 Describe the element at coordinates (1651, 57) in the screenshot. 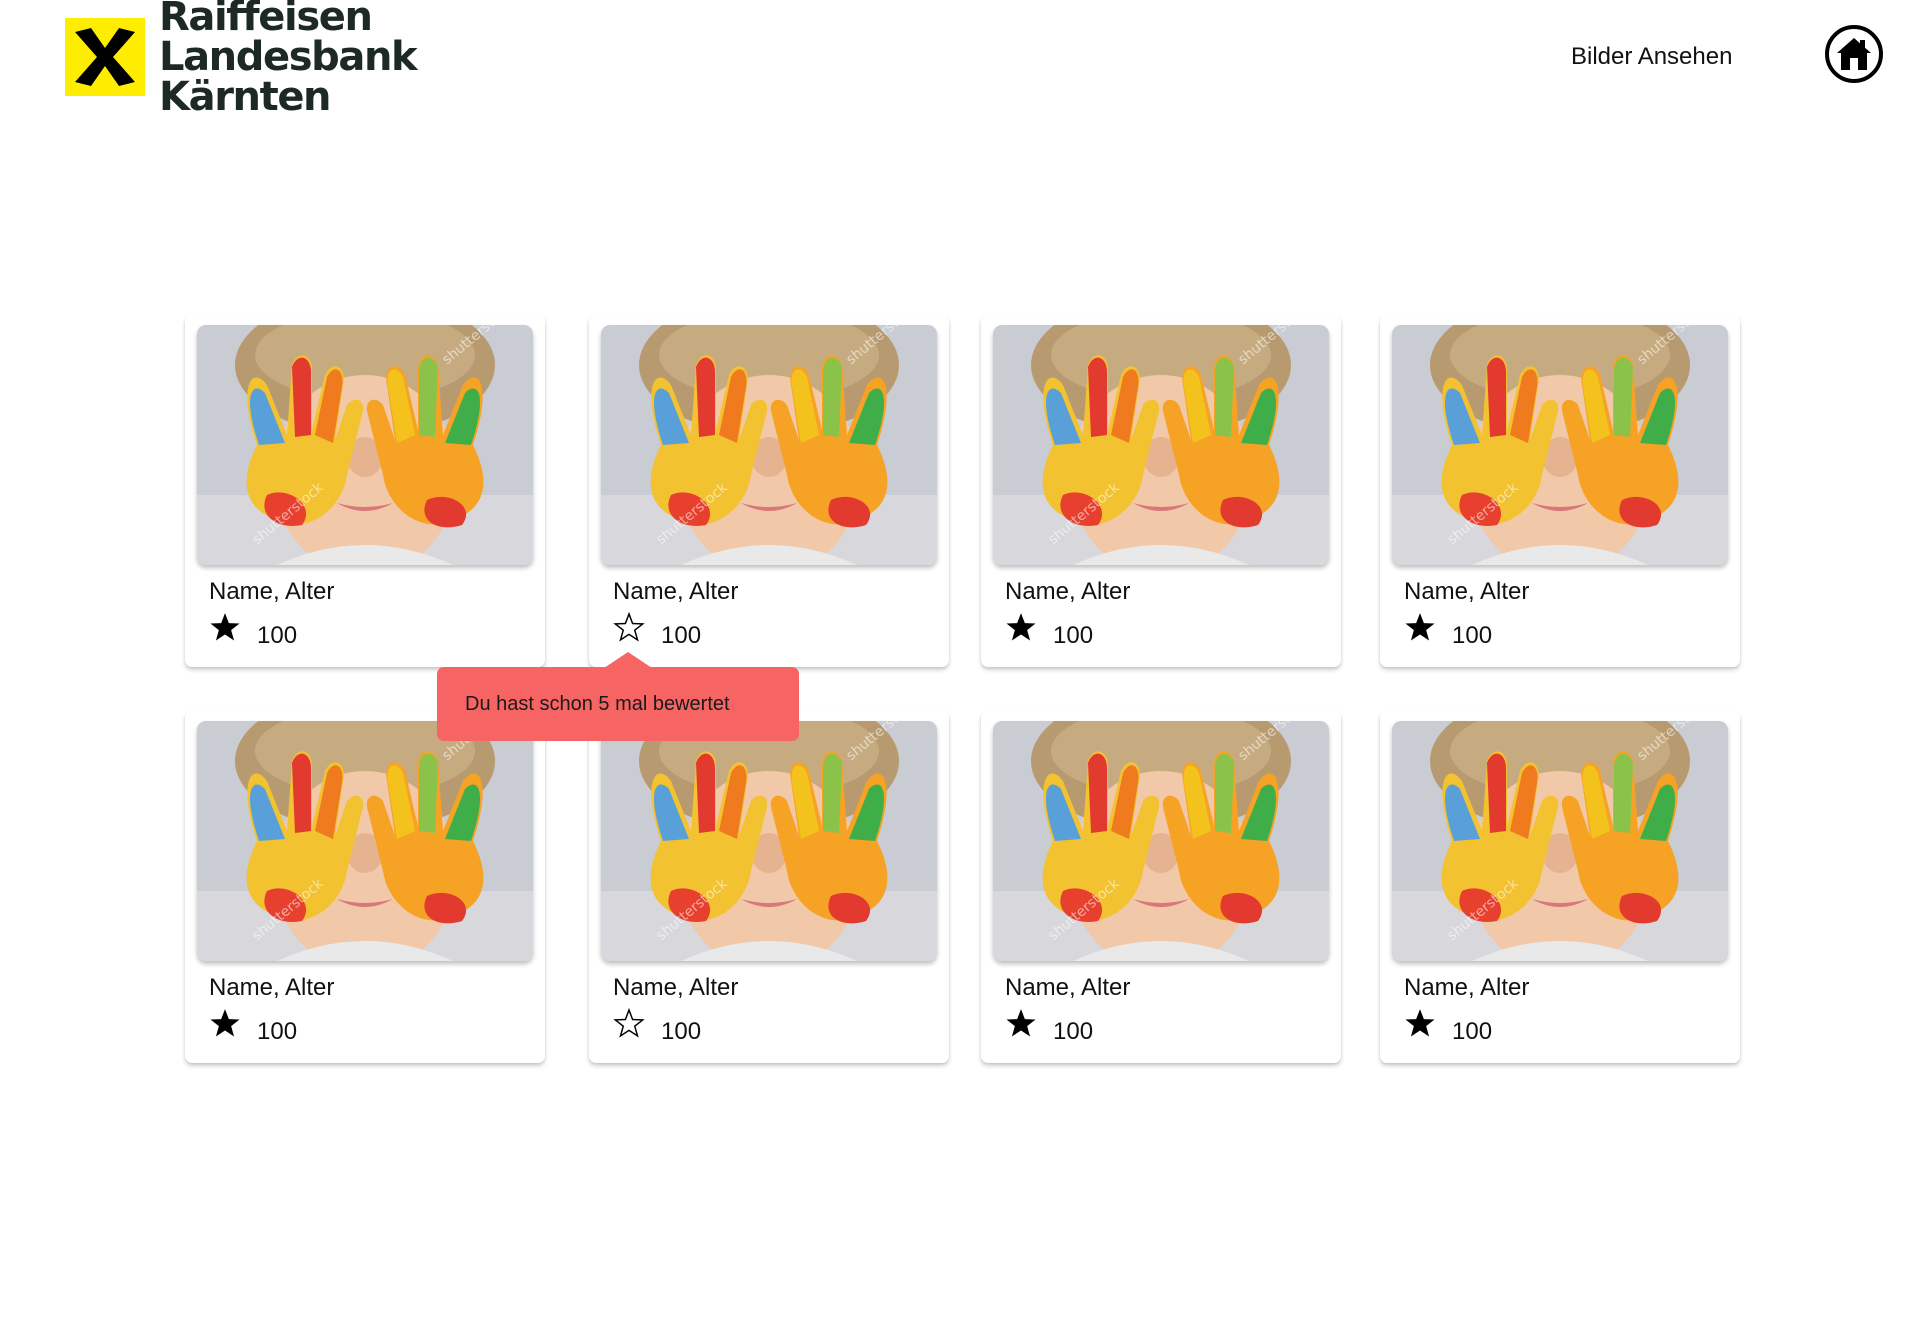

I see `nav-link-bilder-ansehen: Bilder Ansehen` at that location.